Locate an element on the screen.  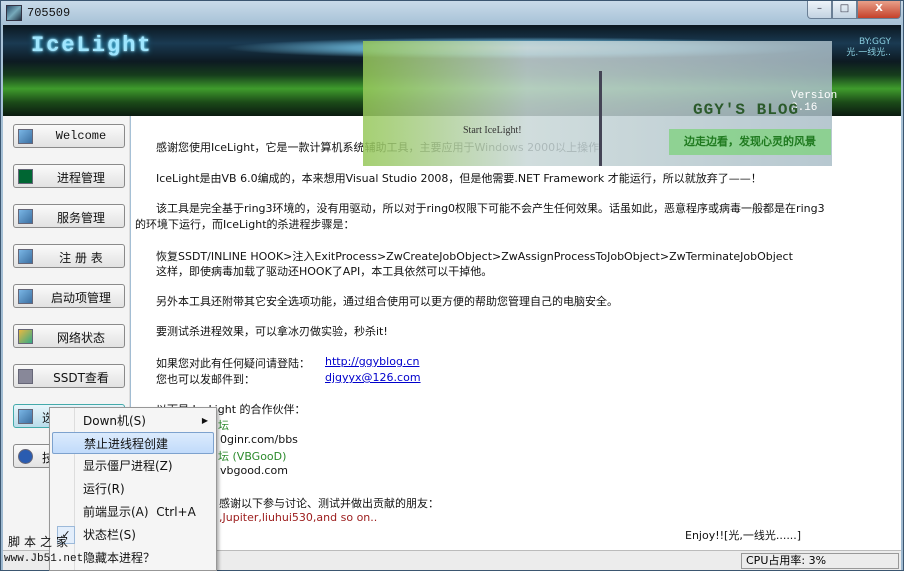
menu-item-label: 禁止进线程创建 is located at coordinates (126, 444).